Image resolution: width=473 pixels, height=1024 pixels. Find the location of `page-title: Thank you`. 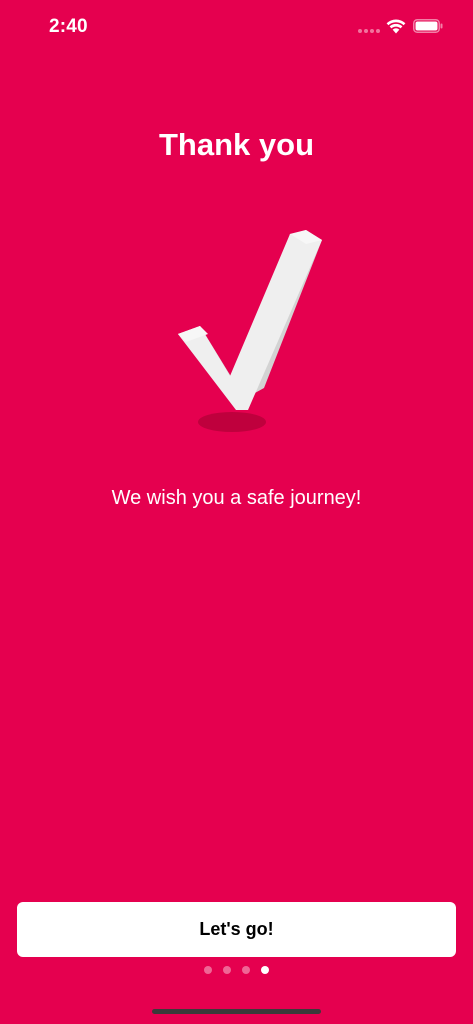

page-title: Thank you is located at coordinates (236, 144).